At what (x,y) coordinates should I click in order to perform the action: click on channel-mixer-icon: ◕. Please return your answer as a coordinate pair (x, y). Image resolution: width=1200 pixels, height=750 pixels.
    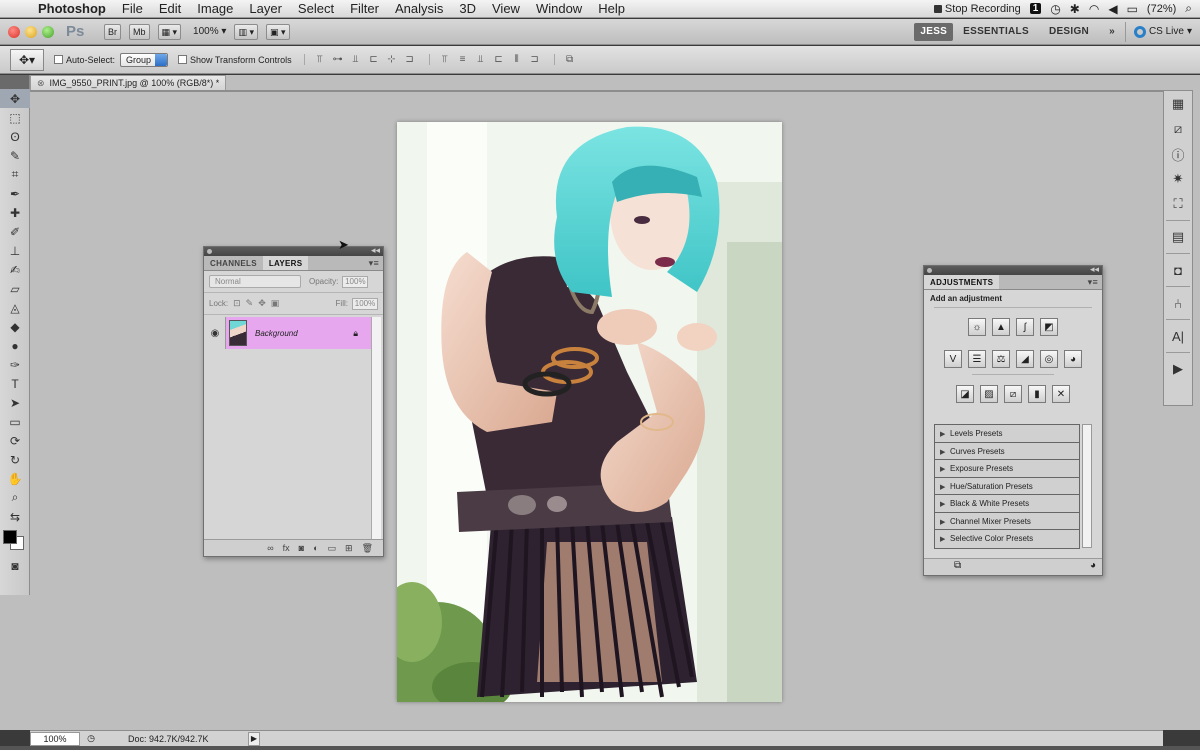
    Looking at the image, I should click on (1073, 359).